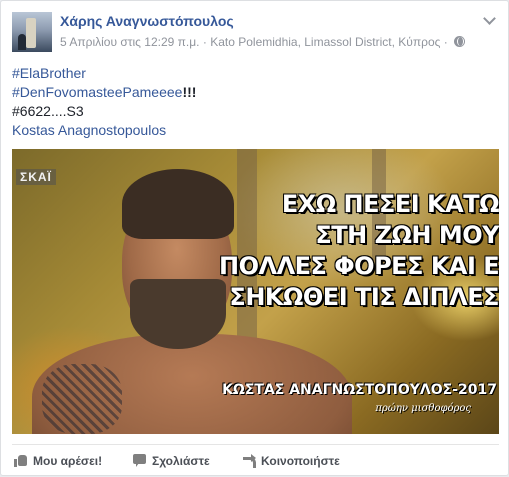 The height and width of the screenshot is (477, 509). What do you see at coordinates (489, 20) in the screenshot?
I see `chevron-down-icon` at bounding box center [489, 20].